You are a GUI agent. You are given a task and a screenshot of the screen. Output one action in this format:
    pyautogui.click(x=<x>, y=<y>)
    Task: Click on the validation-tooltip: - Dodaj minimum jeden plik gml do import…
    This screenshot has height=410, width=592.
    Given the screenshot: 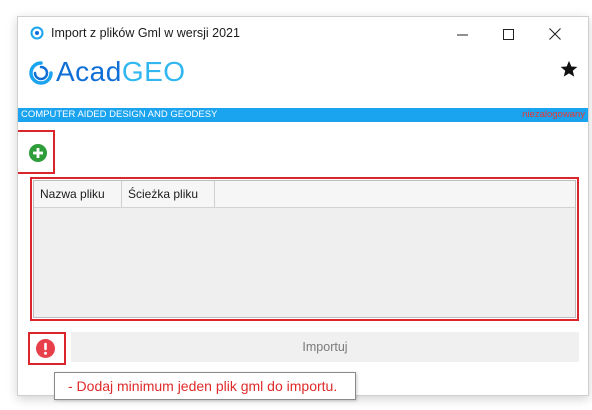 What is the action you would take?
    pyautogui.click(x=205, y=386)
    